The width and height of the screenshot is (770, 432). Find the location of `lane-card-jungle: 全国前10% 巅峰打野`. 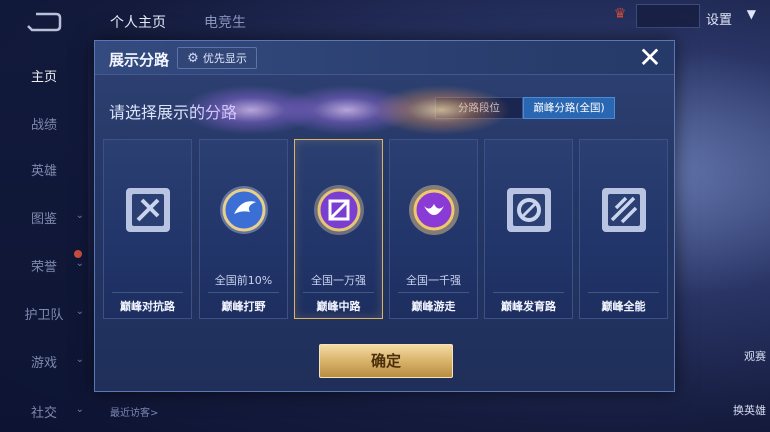

lane-card-jungle: 全国前10% 巅峰打野 is located at coordinates (243, 229).